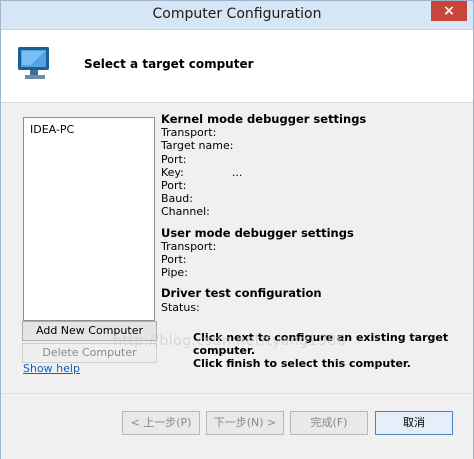 Image resolution: width=474 pixels, height=459 pixels. I want to click on window-title: Computer Configuration, so click(237, 14).